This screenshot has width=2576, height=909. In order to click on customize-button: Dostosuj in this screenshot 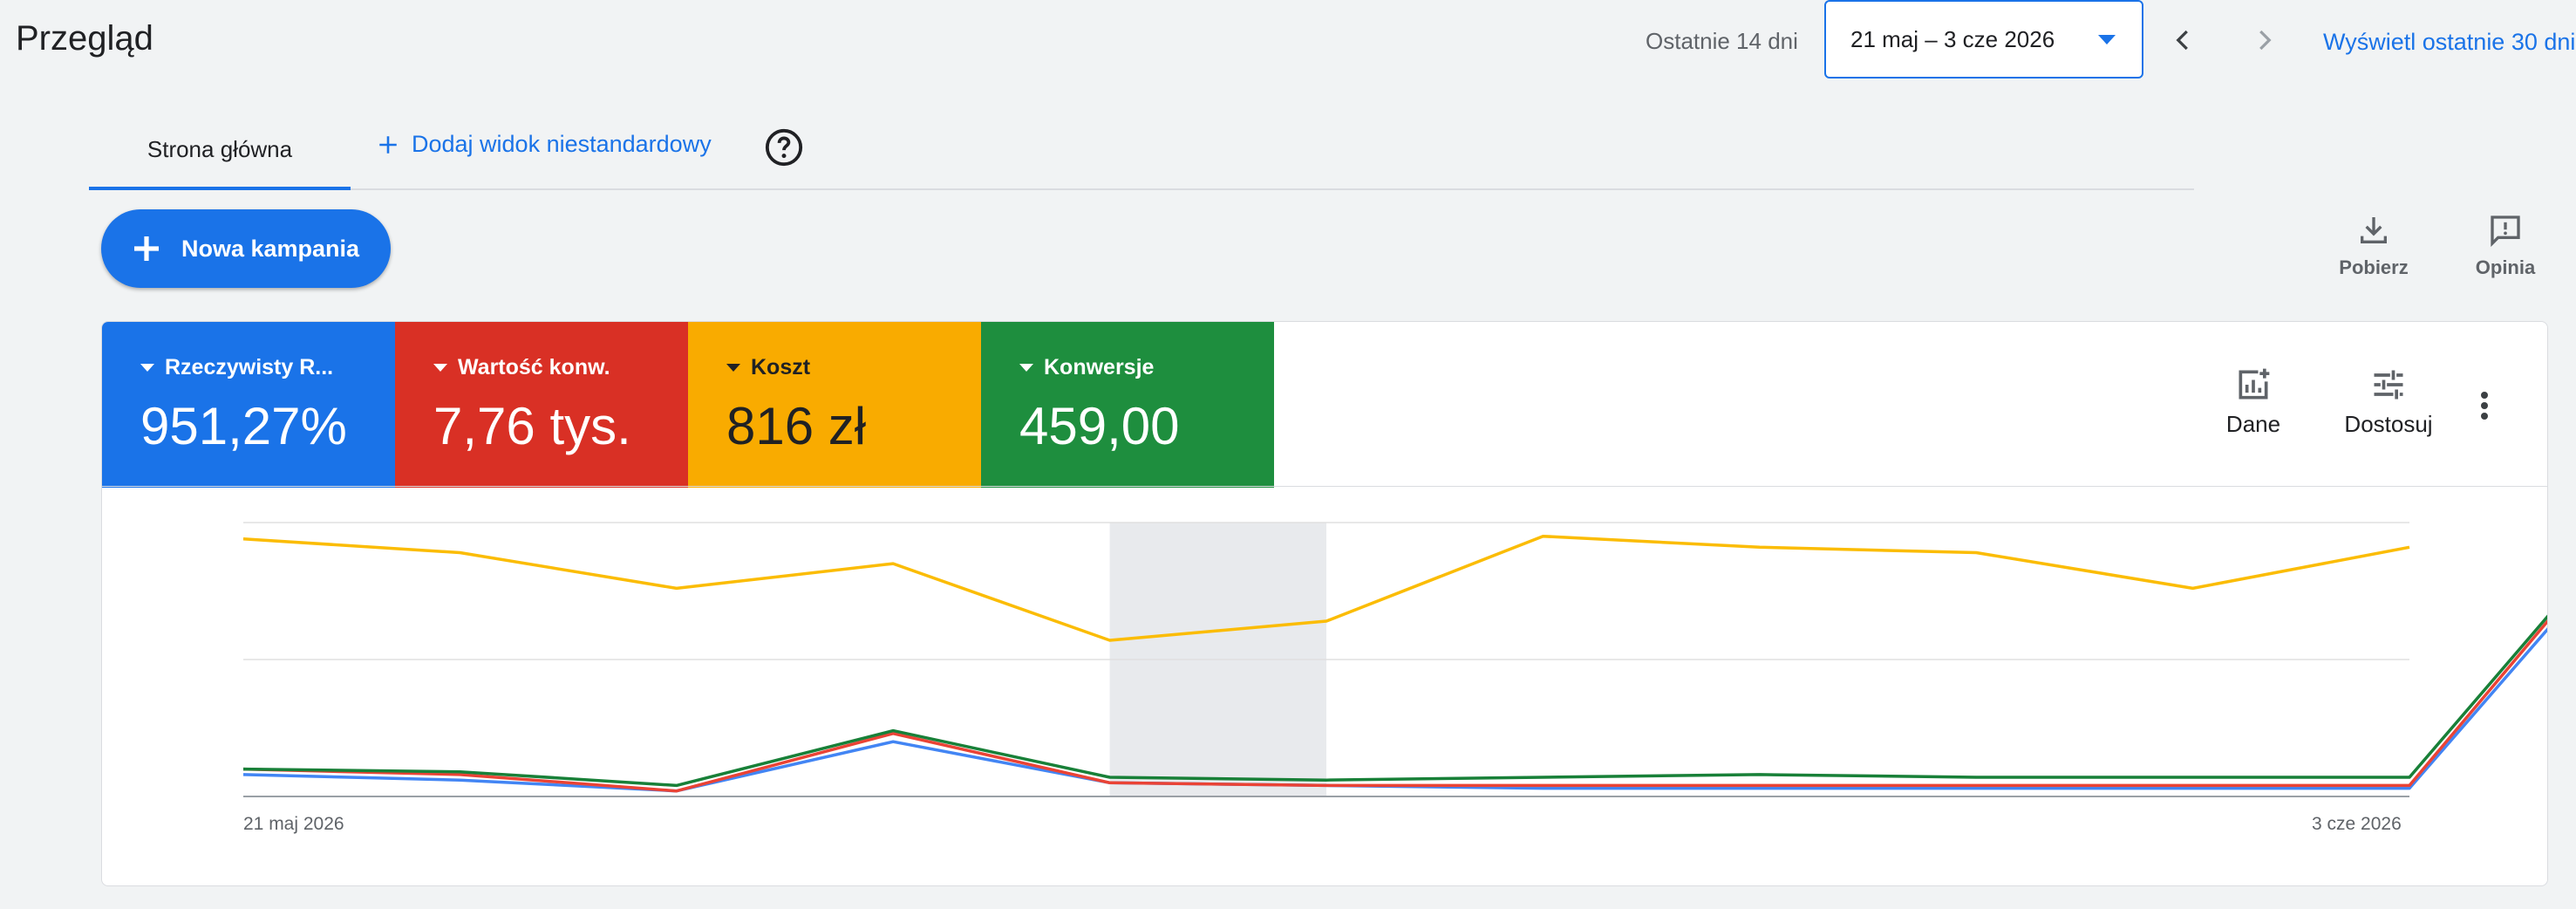, I will do `click(2388, 402)`.